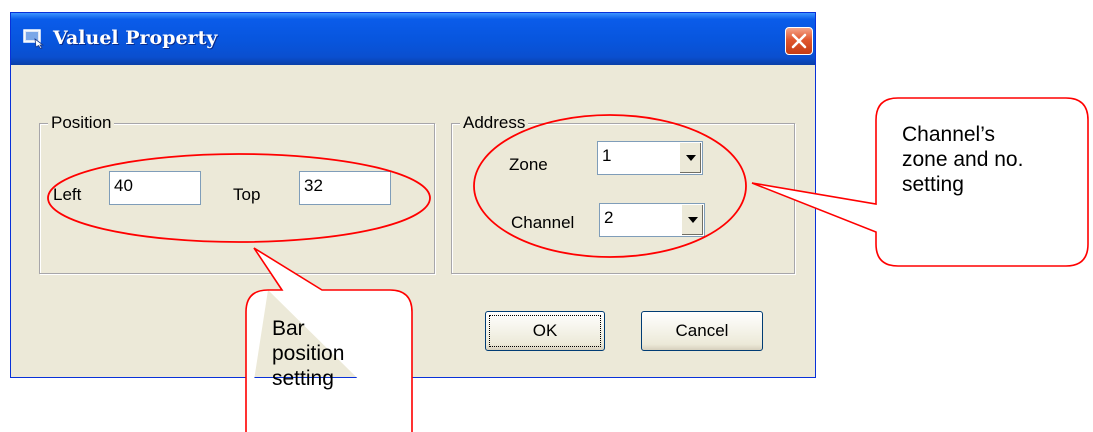  I want to click on position-group-legend: Position, so click(81, 123).